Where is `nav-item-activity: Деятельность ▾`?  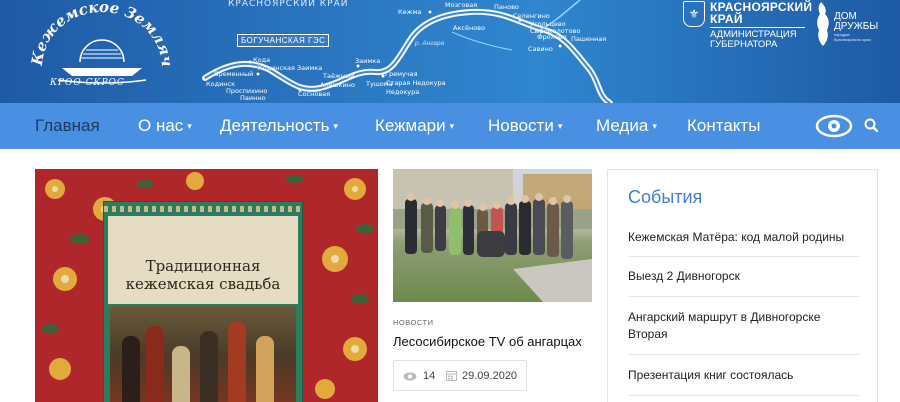 nav-item-activity: Деятельность ▾ is located at coordinates (279, 126).